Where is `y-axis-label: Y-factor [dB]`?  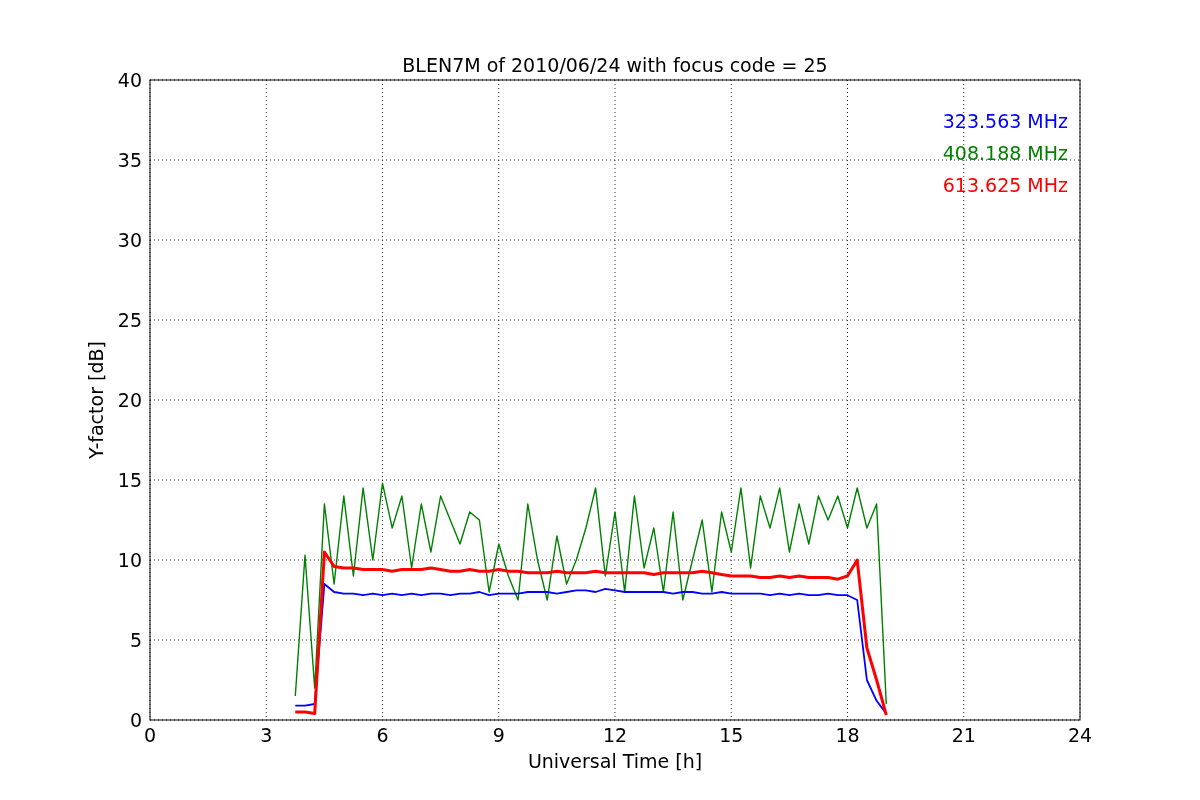 y-axis-label: Y-factor [dB] is located at coordinates (96, 400).